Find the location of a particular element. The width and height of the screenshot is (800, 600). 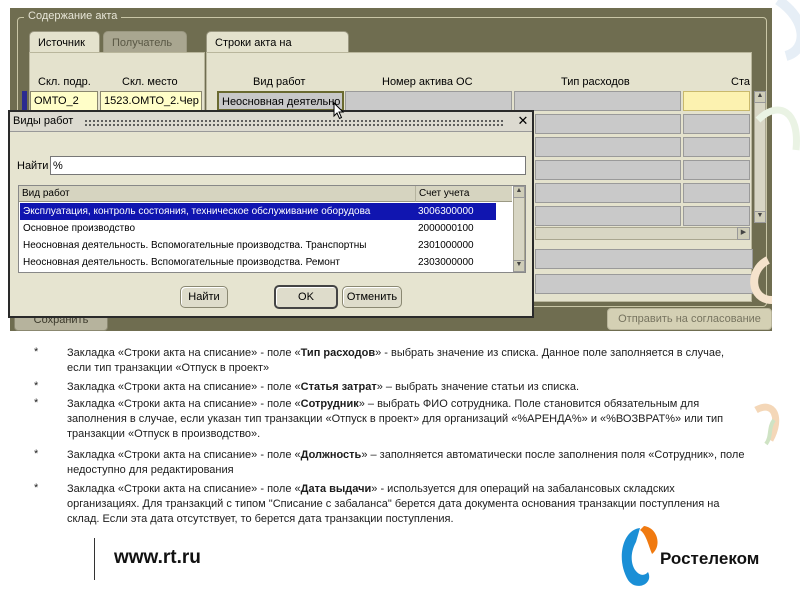

find-button: Найти is located at coordinates (204, 297).